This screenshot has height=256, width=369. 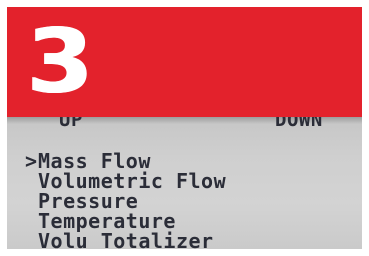 What do you see at coordinates (71, 123) in the screenshot?
I see `softkey-up-label: UP` at bounding box center [71, 123].